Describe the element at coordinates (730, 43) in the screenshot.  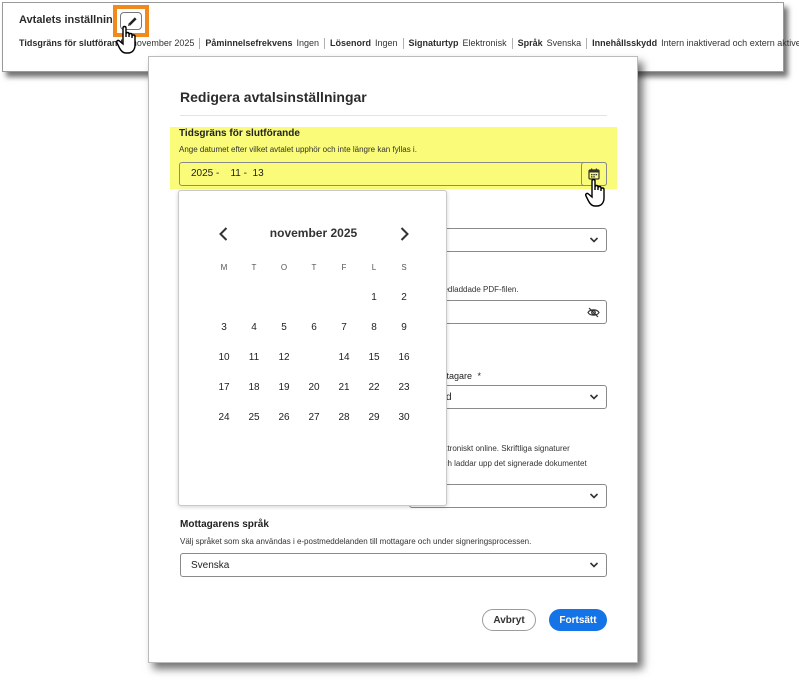
I see `summary-value: Intern inaktiverad och extern aktiverad` at that location.